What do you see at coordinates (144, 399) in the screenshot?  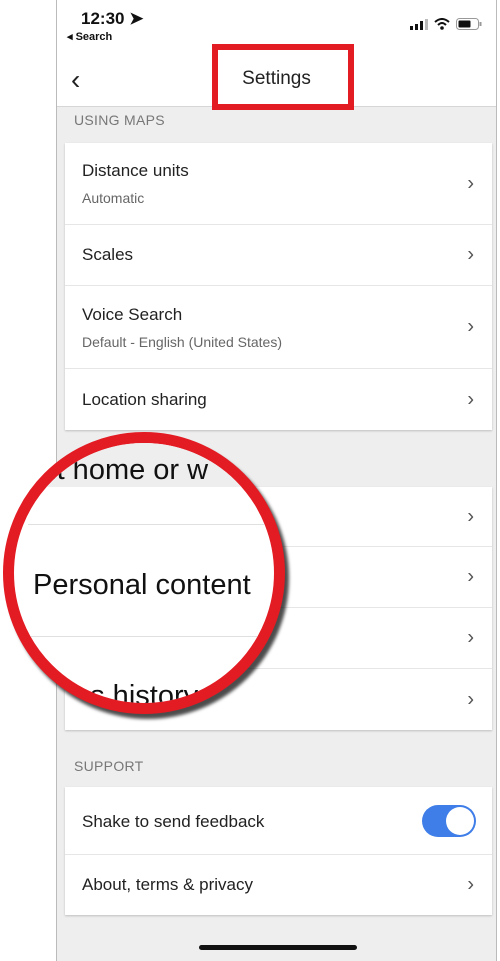 I see `row-label: Location sharing` at bounding box center [144, 399].